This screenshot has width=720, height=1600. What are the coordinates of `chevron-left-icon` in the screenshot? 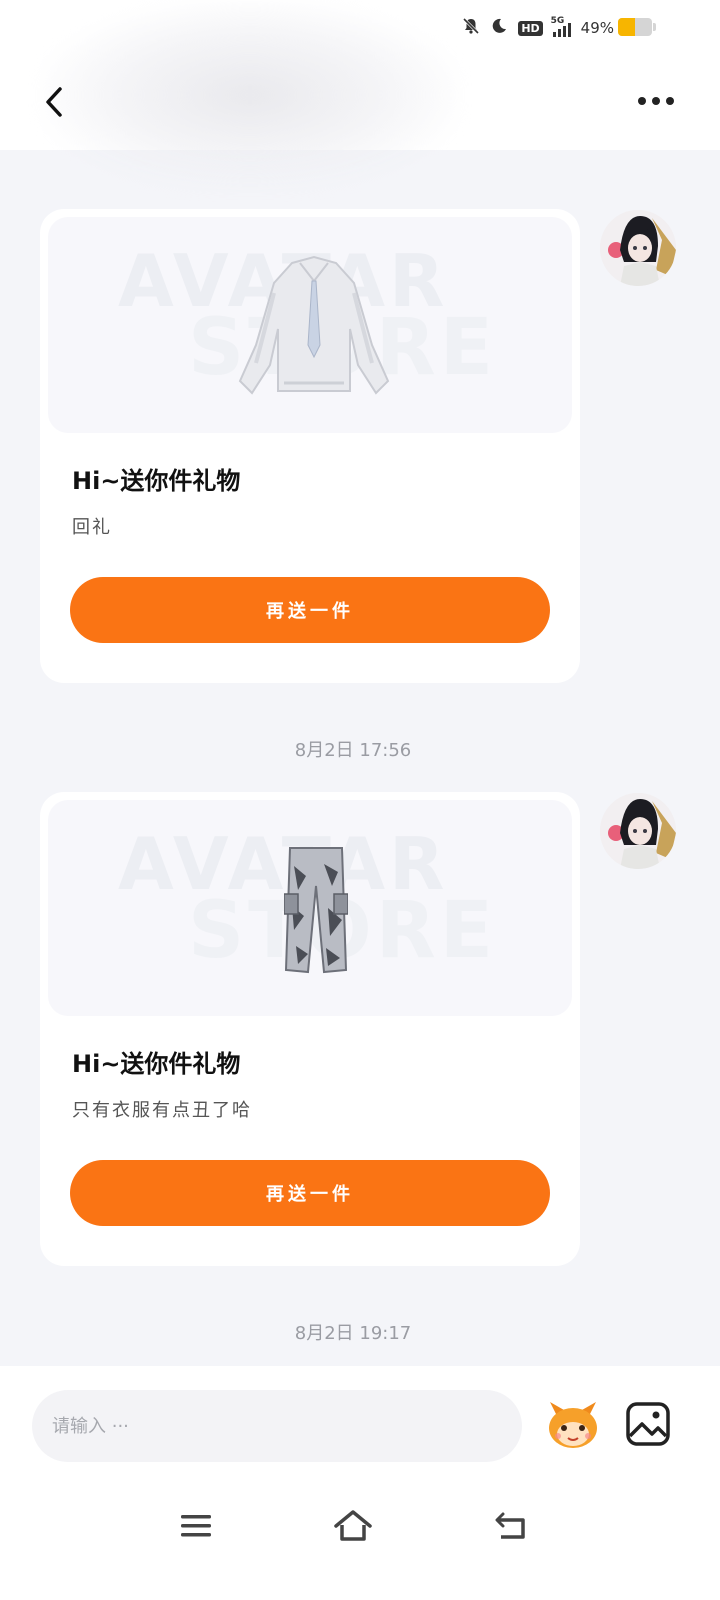 It's located at (54, 102).